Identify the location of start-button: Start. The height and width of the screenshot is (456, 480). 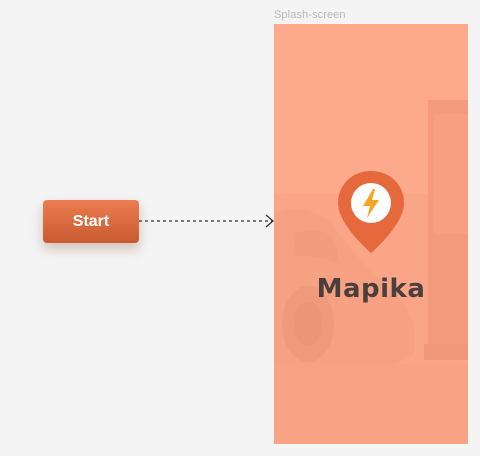
(91, 221).